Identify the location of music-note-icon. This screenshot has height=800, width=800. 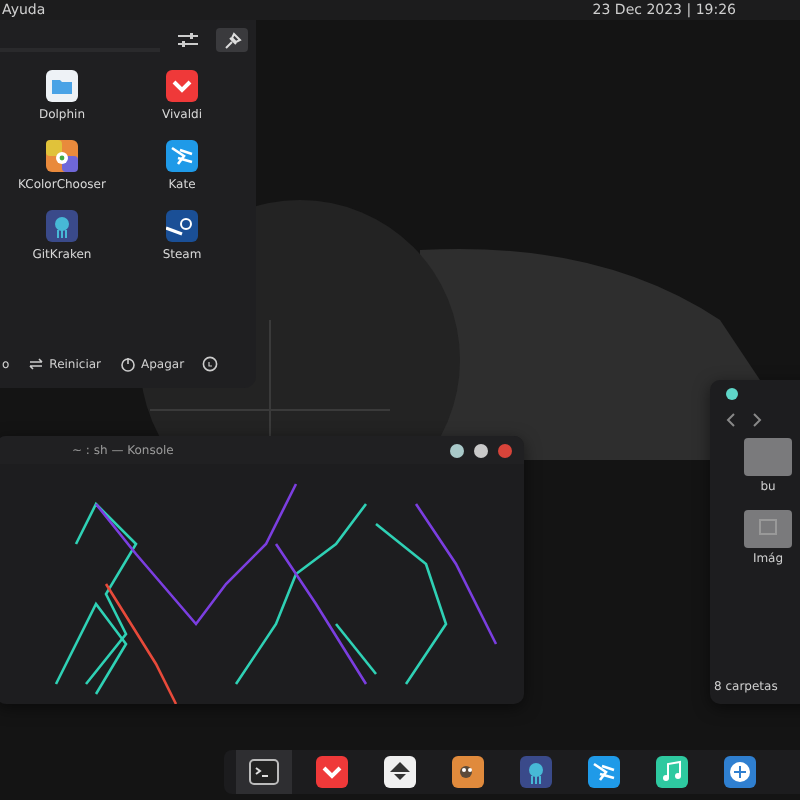
(672, 772).